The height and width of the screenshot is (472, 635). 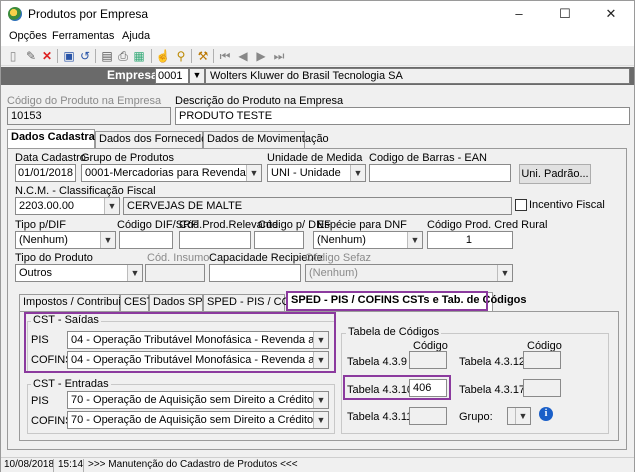 What do you see at coordinates (50, 158) in the screenshot?
I see `data-cadastro-label: Data Cadastro` at bounding box center [50, 158].